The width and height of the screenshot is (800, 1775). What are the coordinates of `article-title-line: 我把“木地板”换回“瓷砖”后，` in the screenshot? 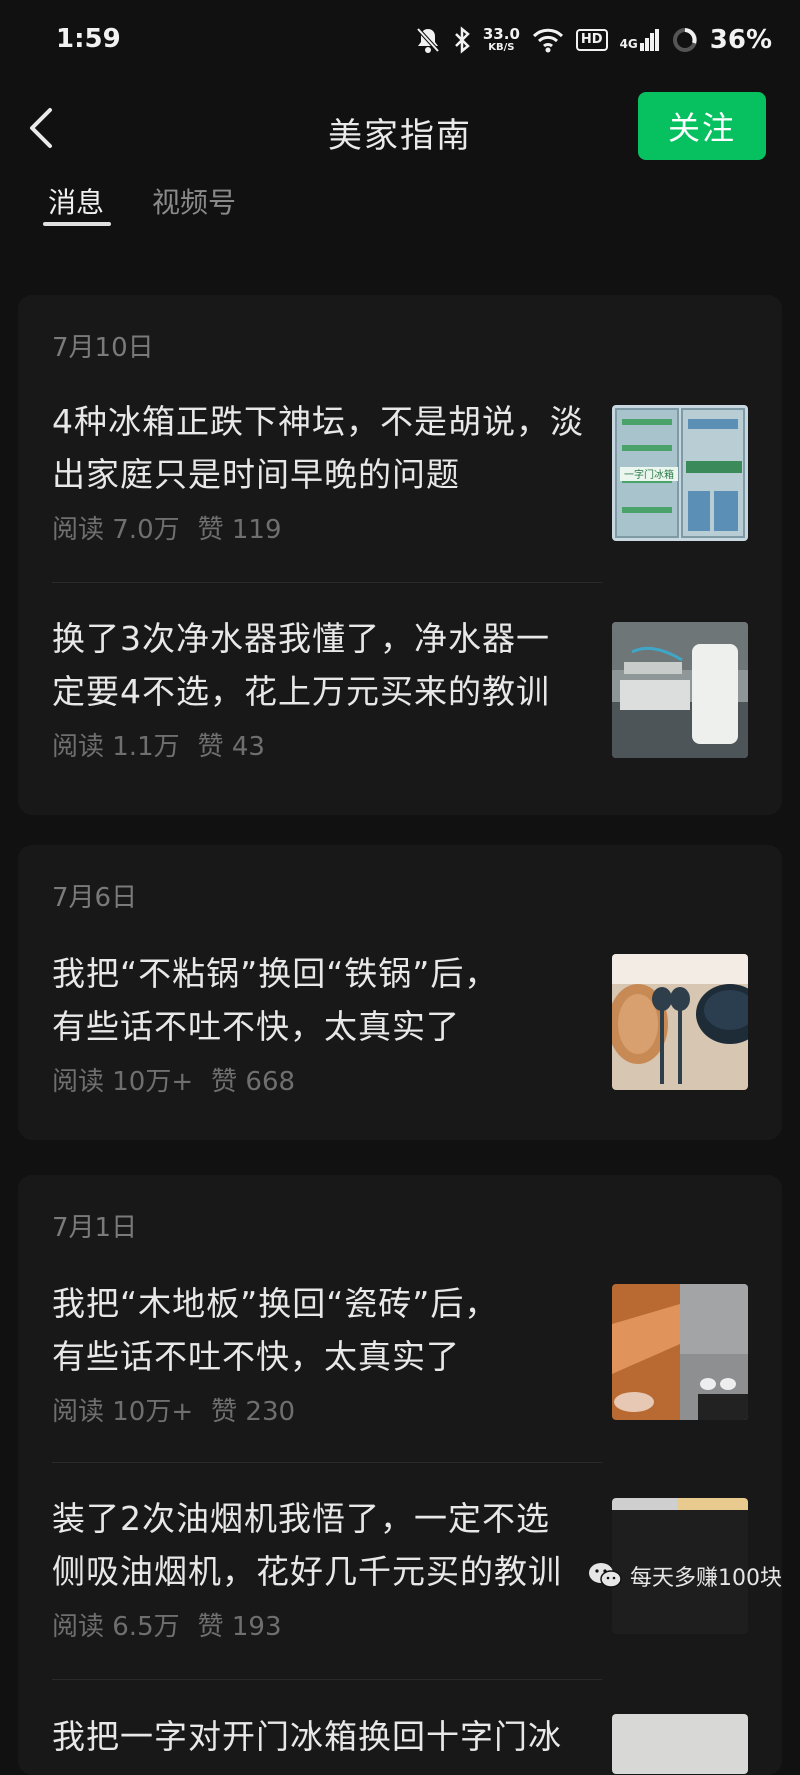 It's located at (275, 1303).